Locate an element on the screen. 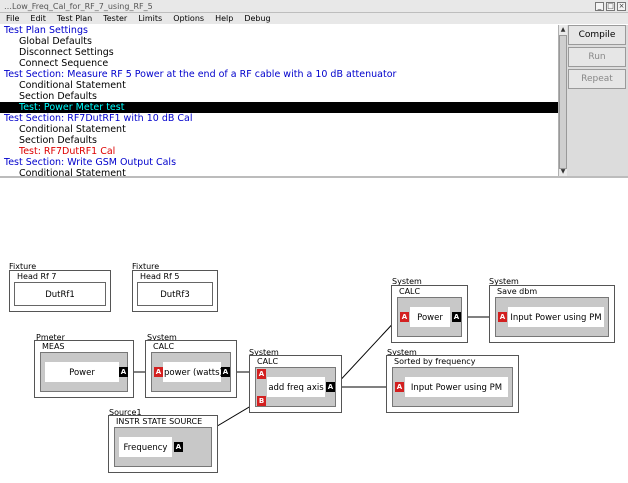 This screenshot has height=483, width=628. tree-item: Global Defaults is located at coordinates (279, 41).